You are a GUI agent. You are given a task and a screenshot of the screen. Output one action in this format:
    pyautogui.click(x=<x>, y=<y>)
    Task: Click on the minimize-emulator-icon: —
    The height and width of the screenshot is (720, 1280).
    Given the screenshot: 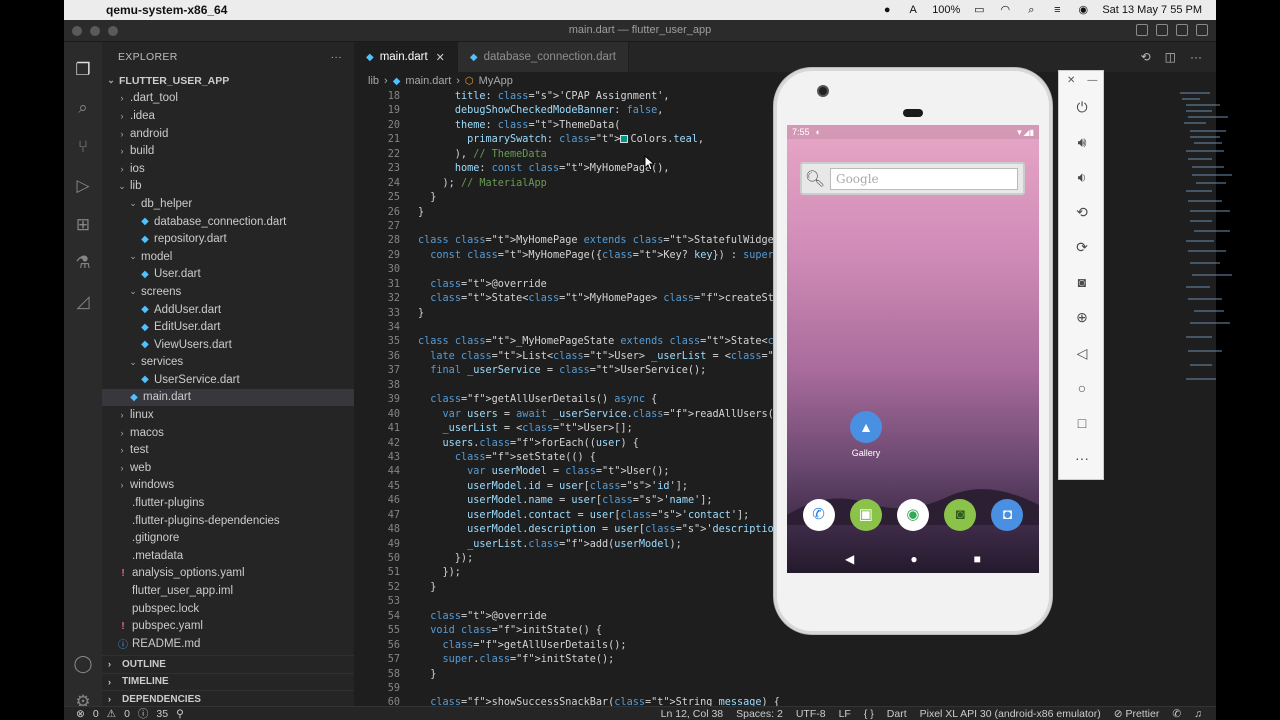 What is the action you would take?
    pyautogui.click(x=1092, y=80)
    